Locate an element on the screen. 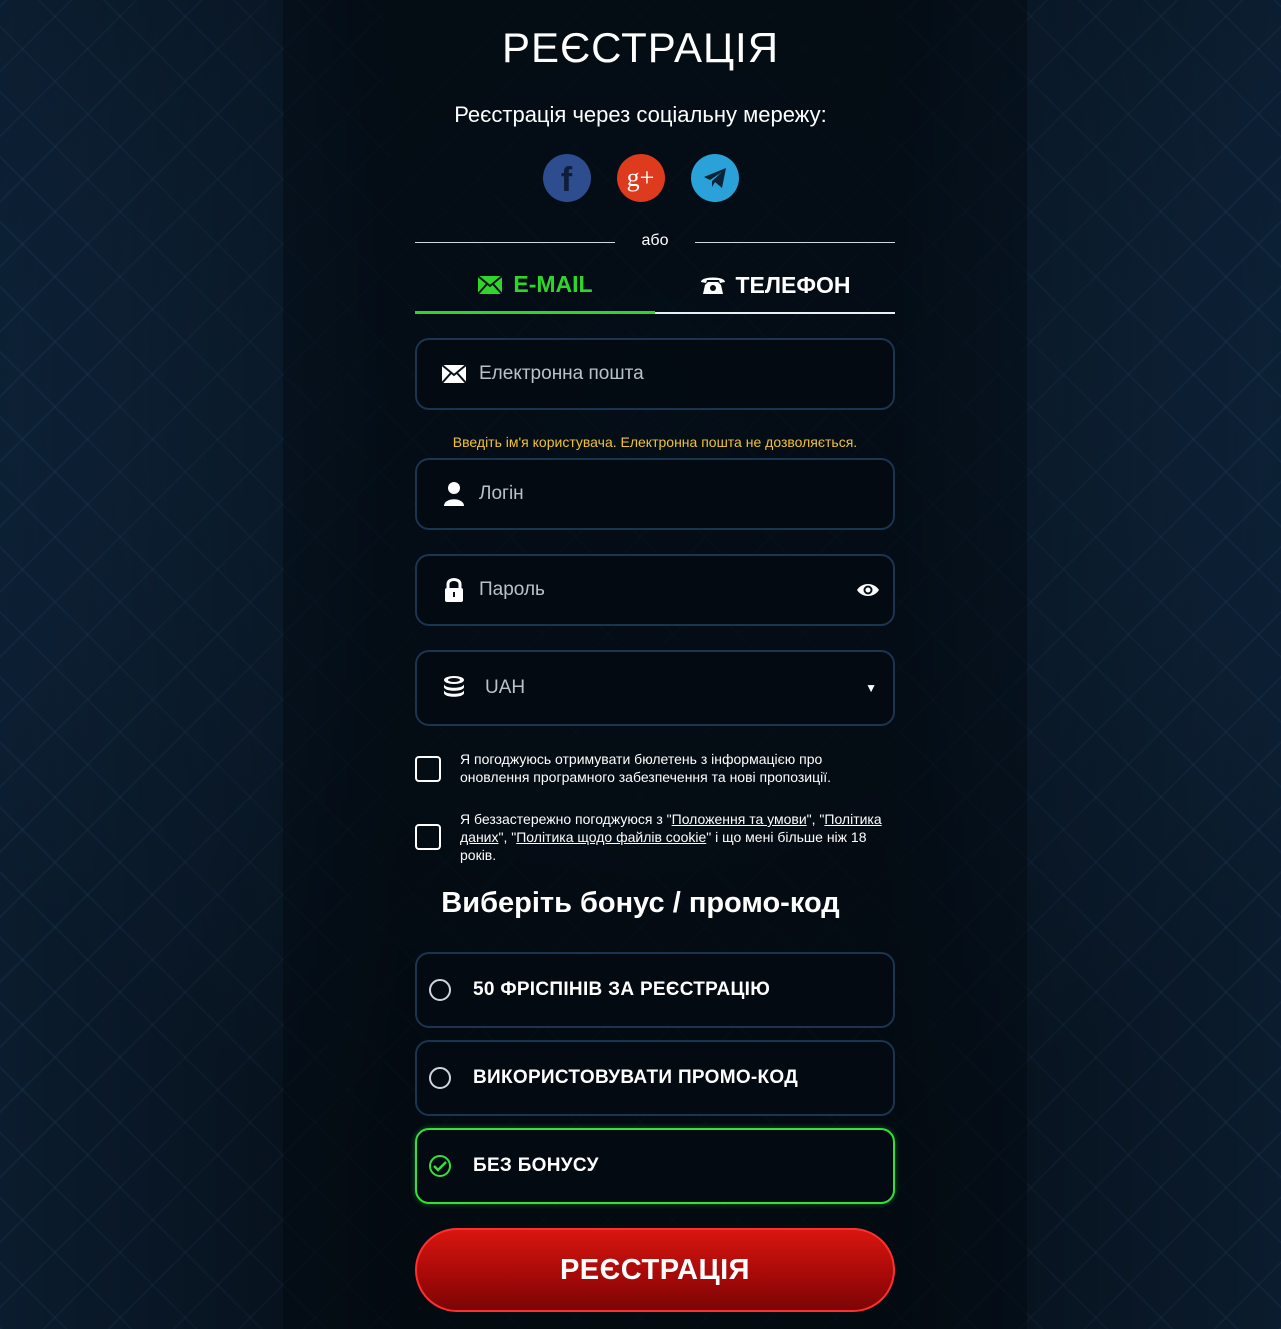 This screenshot has width=1281, height=1329. coins-icon is located at coordinates (454, 686).